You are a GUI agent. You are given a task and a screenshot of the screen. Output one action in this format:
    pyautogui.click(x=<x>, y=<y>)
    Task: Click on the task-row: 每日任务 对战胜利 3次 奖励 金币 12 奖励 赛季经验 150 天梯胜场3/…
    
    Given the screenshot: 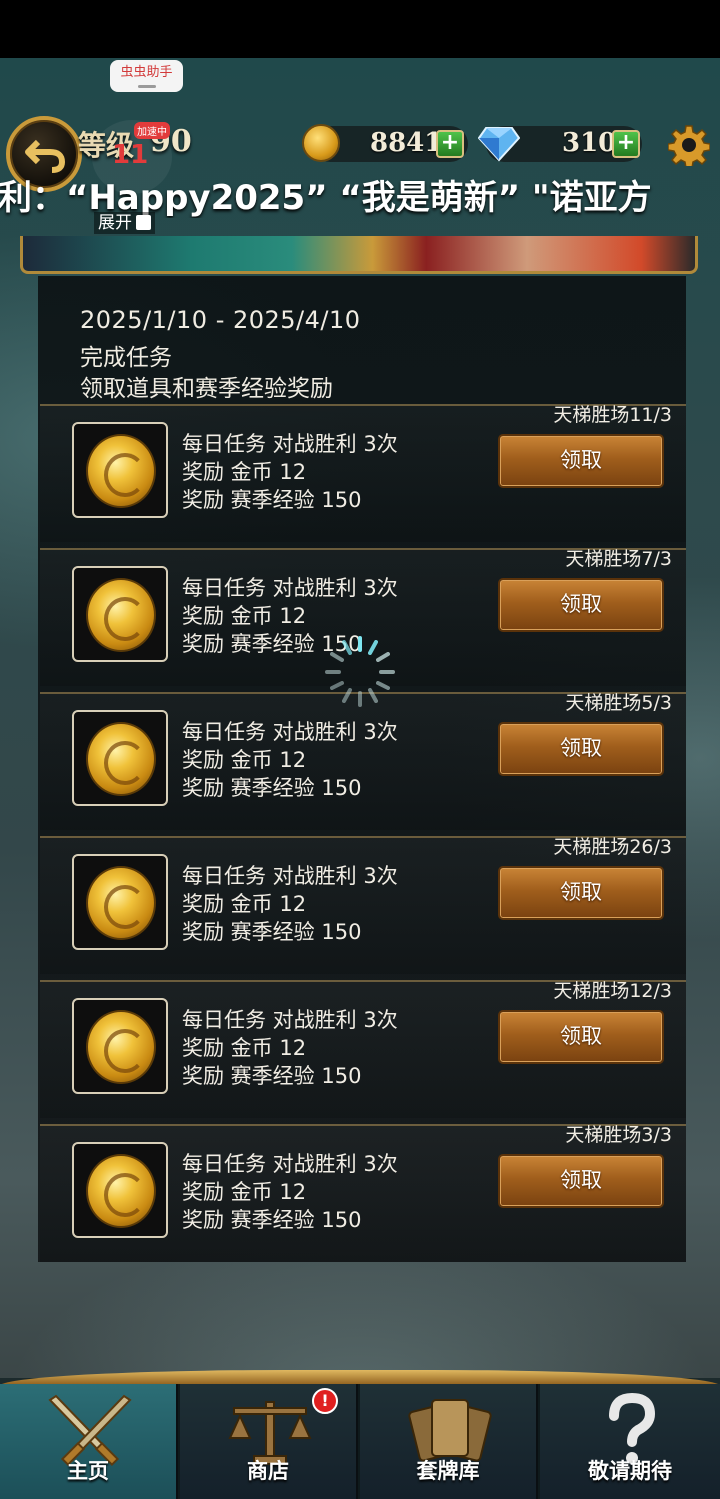 What is the action you would take?
    pyautogui.click(x=363, y=1193)
    